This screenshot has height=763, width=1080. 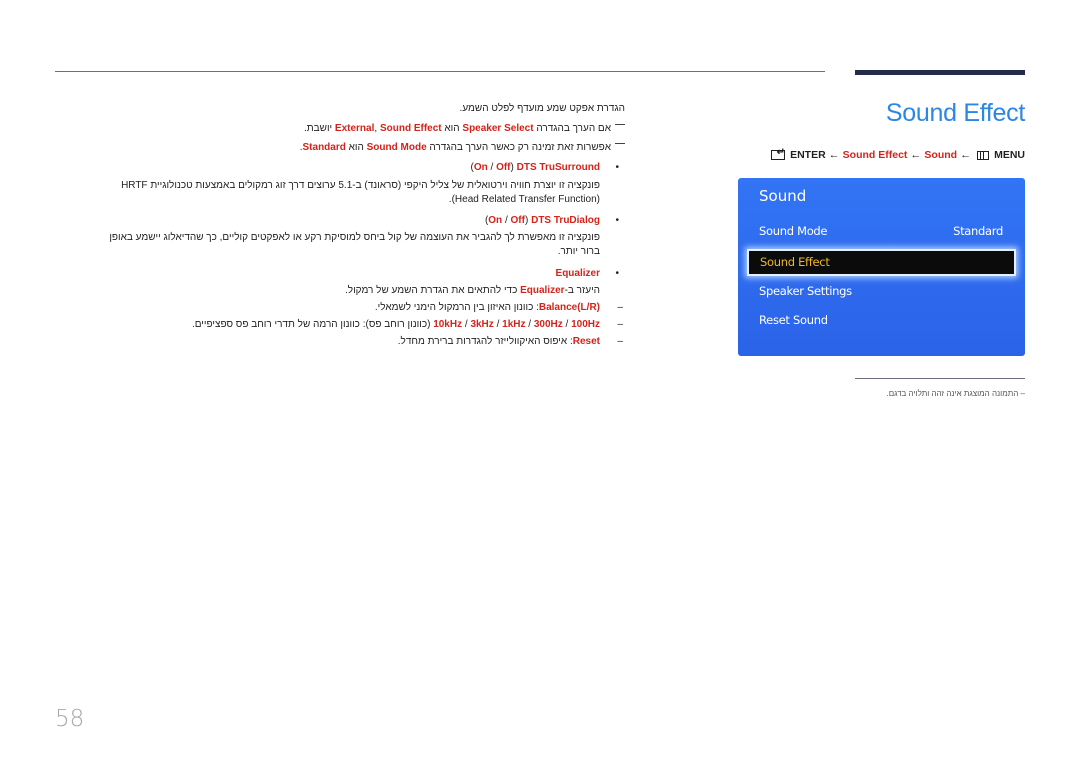 I want to click on header-rule, so click(x=440, y=71).